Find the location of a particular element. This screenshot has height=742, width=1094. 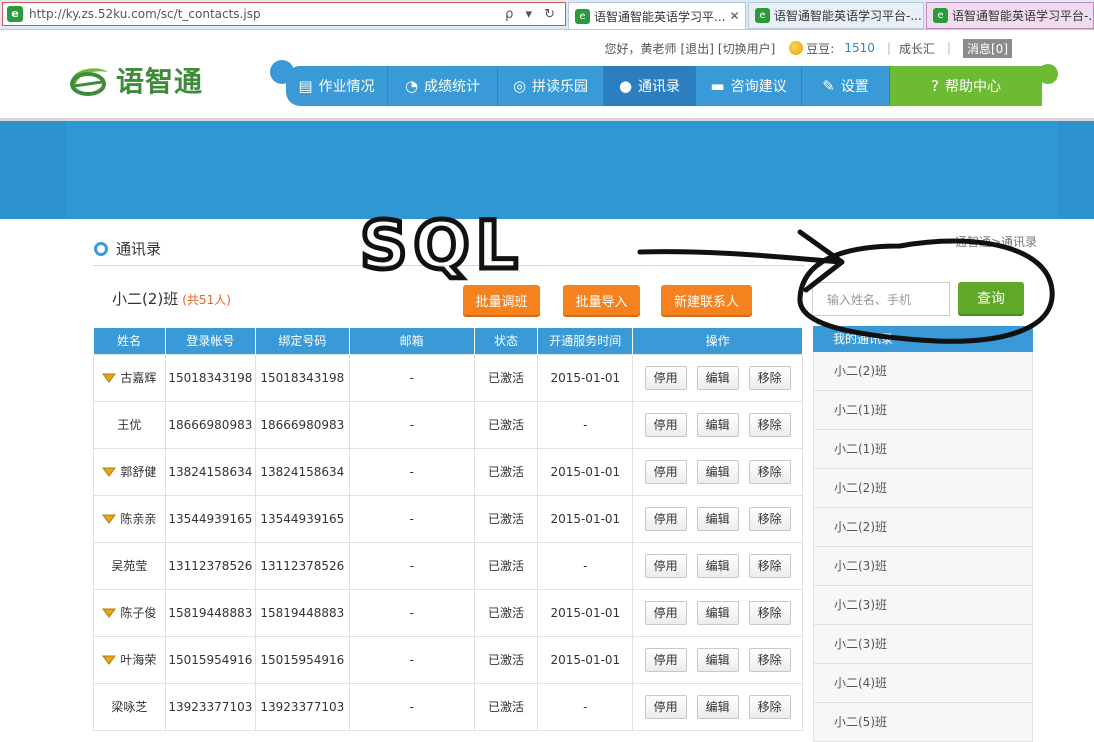

phone-cell: 13824158634 is located at coordinates (302, 471).